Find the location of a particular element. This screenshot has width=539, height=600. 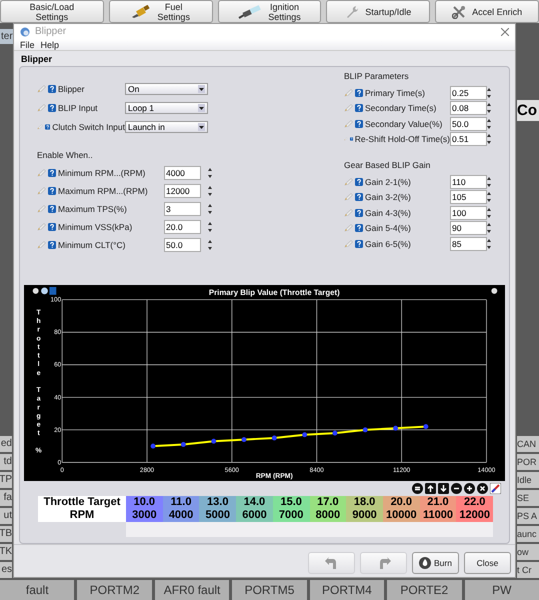

table-column: 14.0 6000 is located at coordinates (254, 509).